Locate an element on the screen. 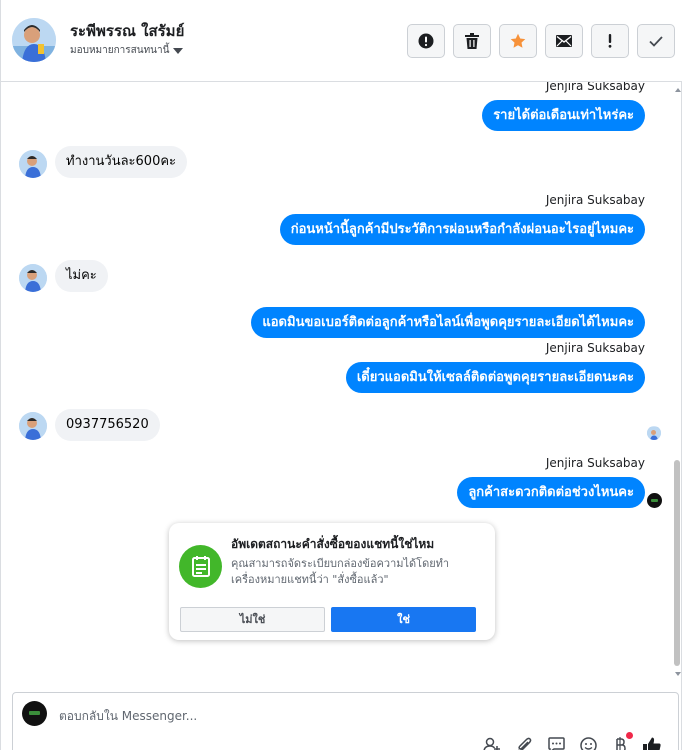 This screenshot has width=682, height=750. attachment-button is located at coordinates (524, 743).